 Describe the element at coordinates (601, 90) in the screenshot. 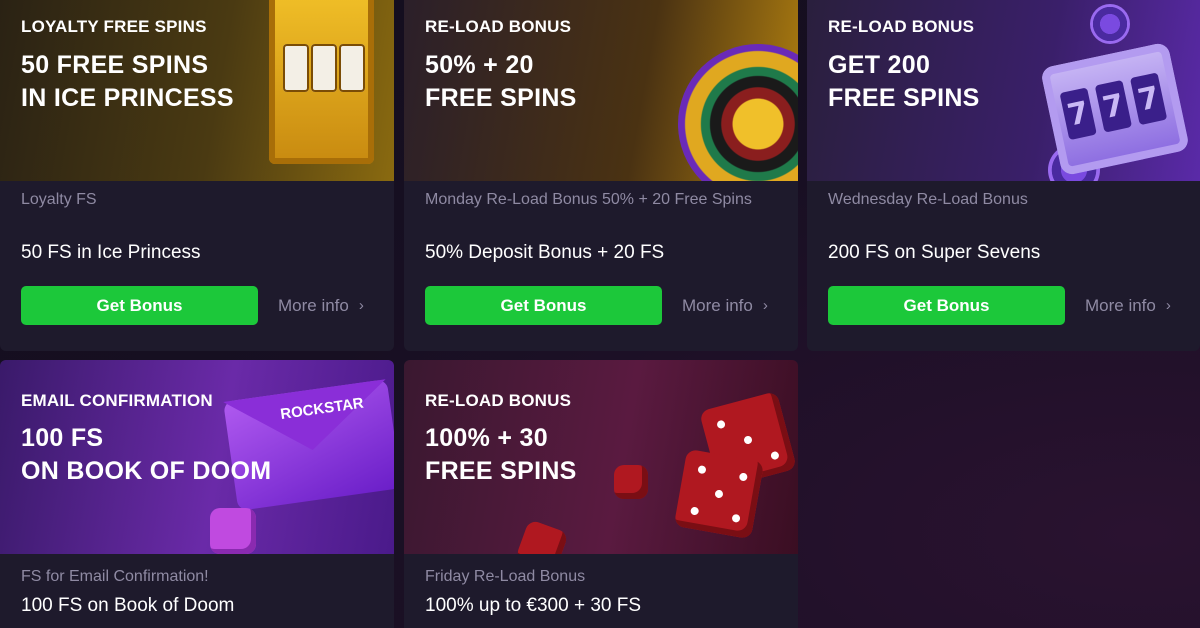

I see `promo-banner: RE-LOAD BONUS 50% + 20 FREE SPINS` at that location.